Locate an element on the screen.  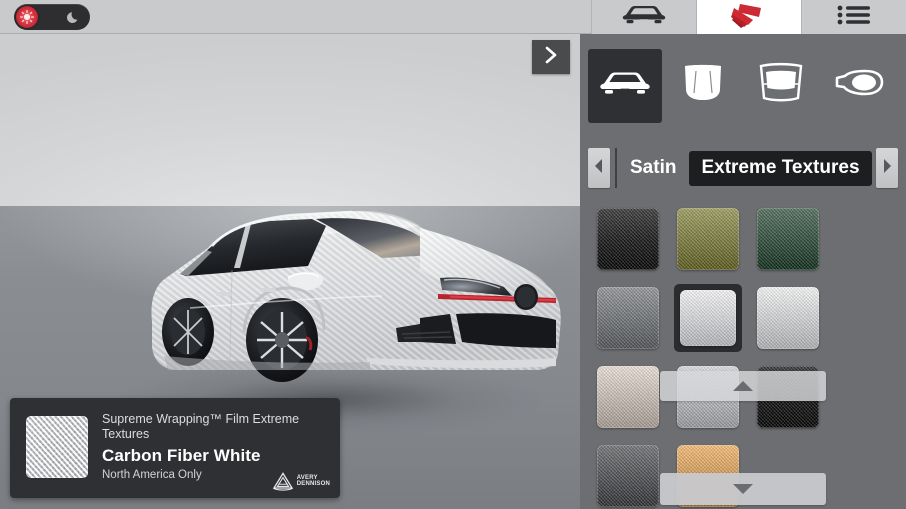
category-prev-button is located at coordinates (599, 168).